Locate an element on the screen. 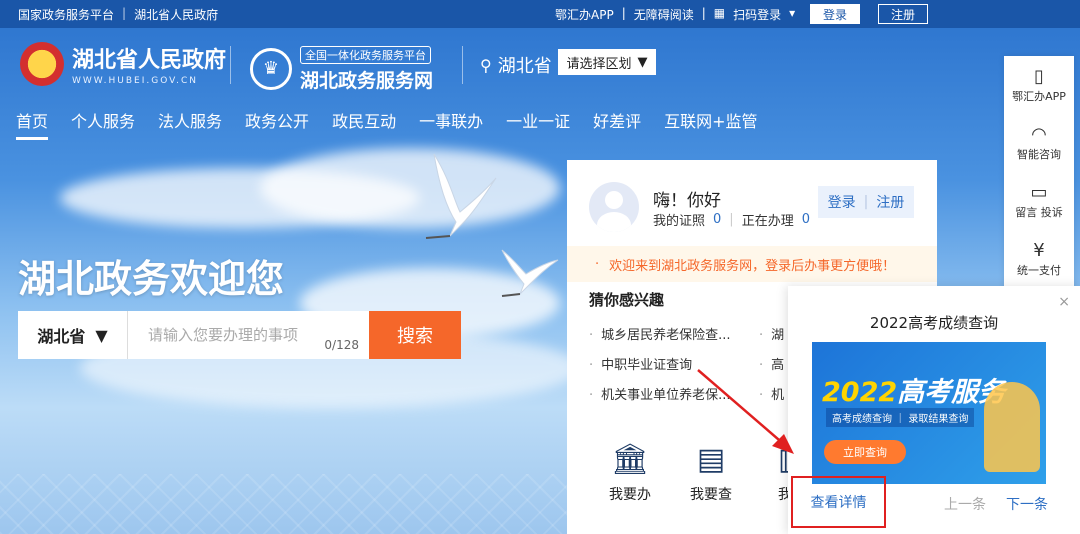 This screenshot has width=1080, height=534. caret-down-icon: ▾ is located at coordinates (792, 13).